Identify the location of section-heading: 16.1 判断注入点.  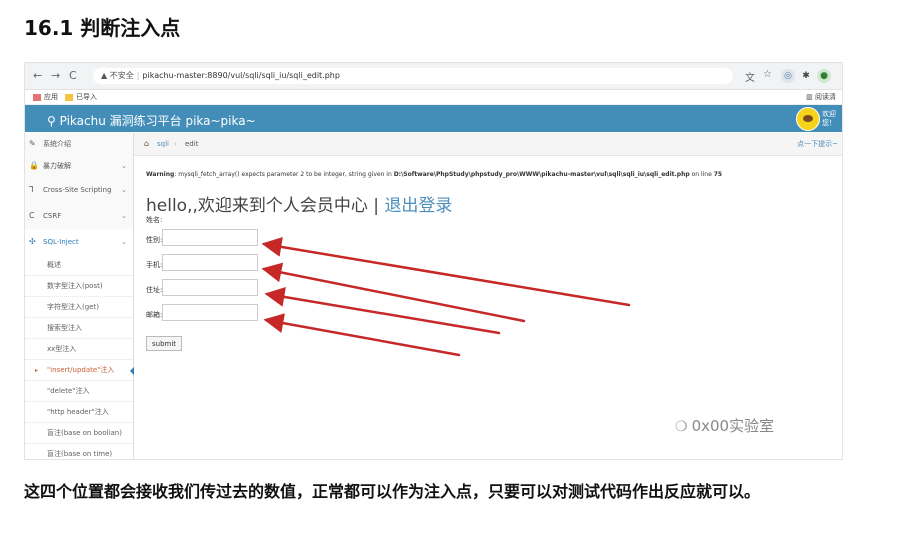
(102, 28).